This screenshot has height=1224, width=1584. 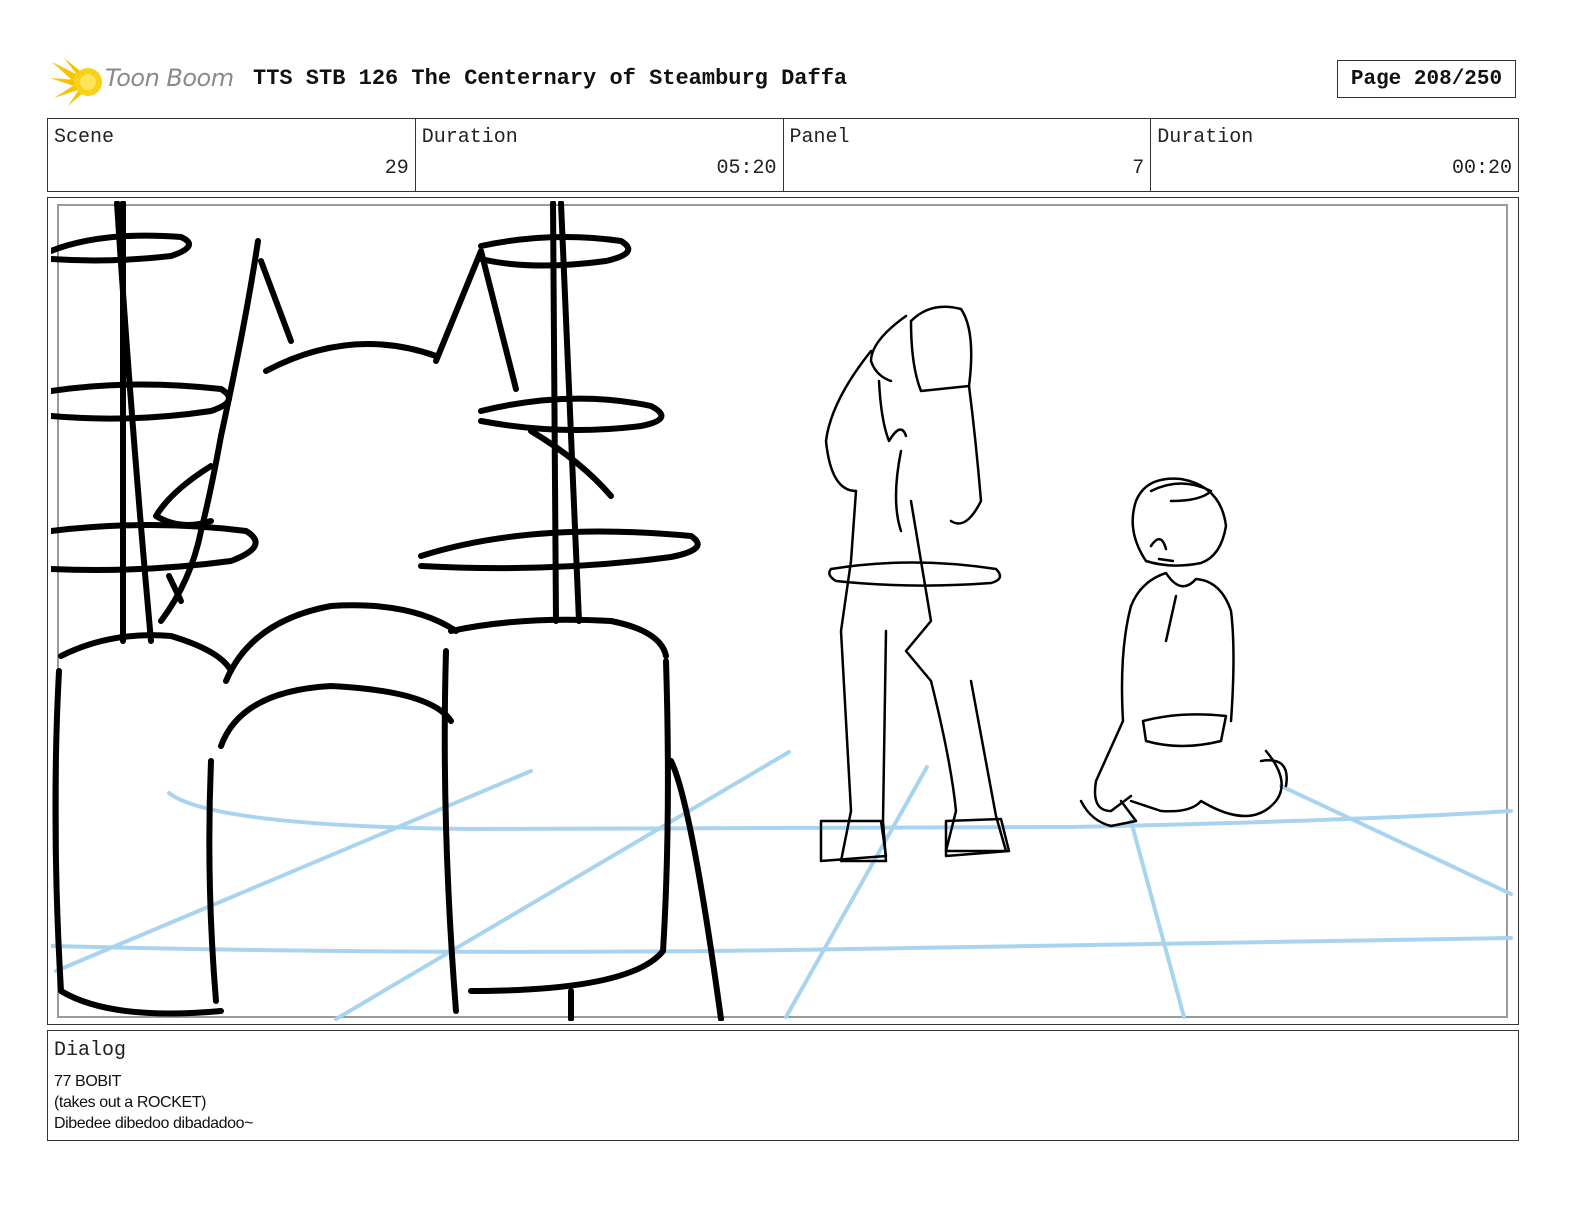 I want to click on logo-text: Toon Boom, so click(x=169, y=78).